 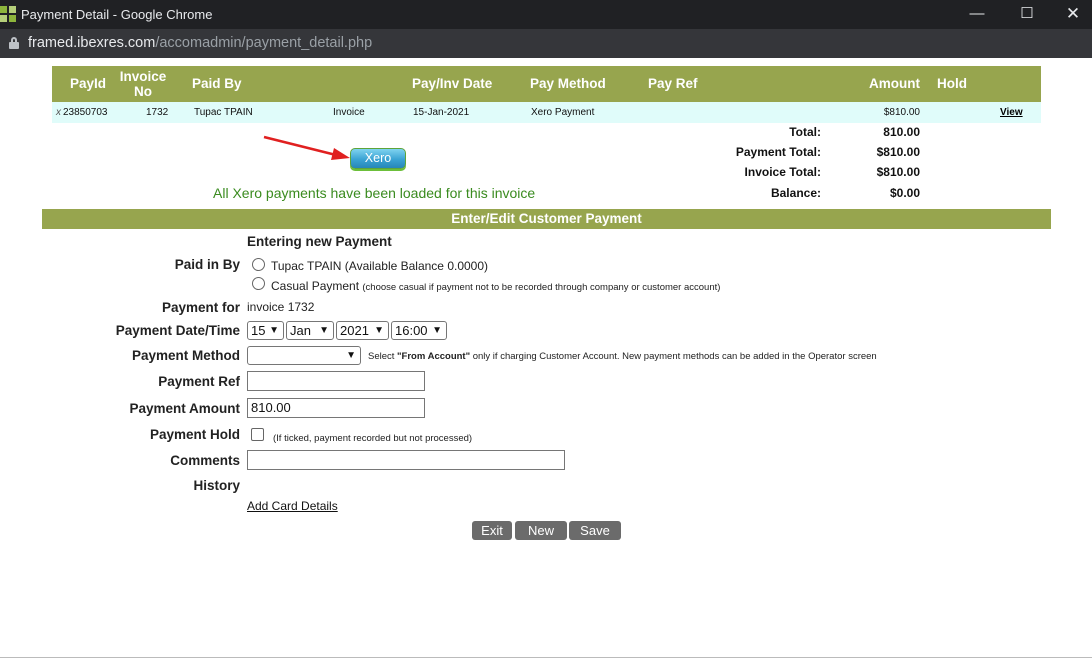 I want to click on radio-casual, so click(x=258, y=283).